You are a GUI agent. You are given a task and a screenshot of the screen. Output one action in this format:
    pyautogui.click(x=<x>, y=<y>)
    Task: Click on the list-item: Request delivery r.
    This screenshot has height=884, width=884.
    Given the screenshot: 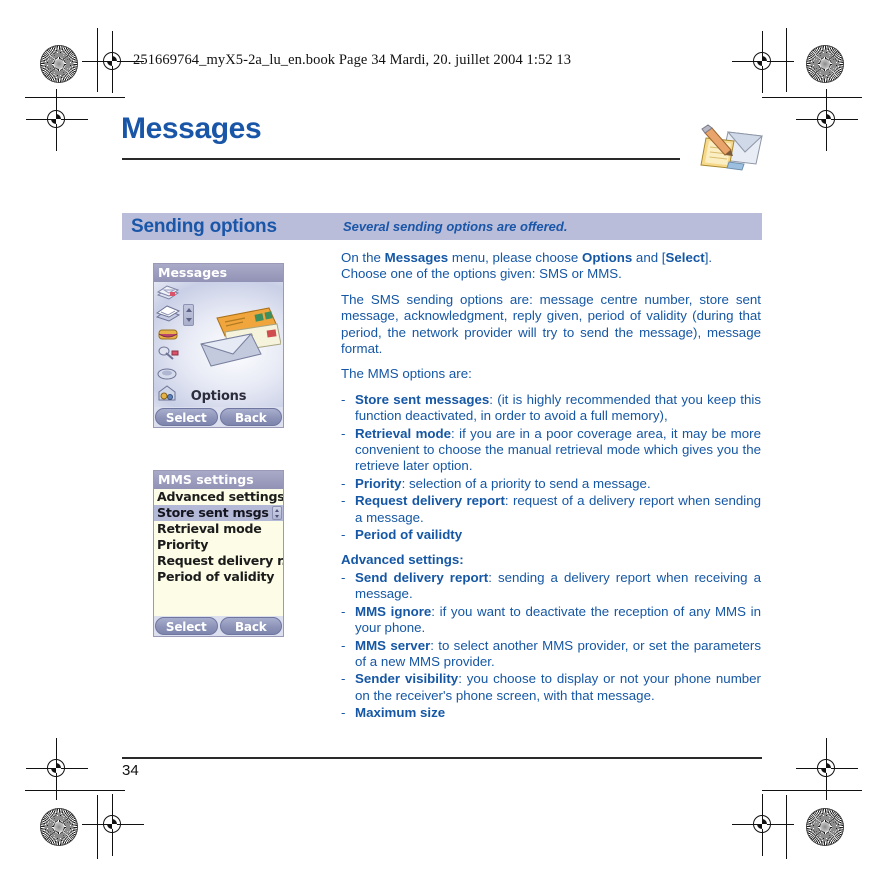 What is the action you would take?
    pyautogui.click(x=218, y=561)
    